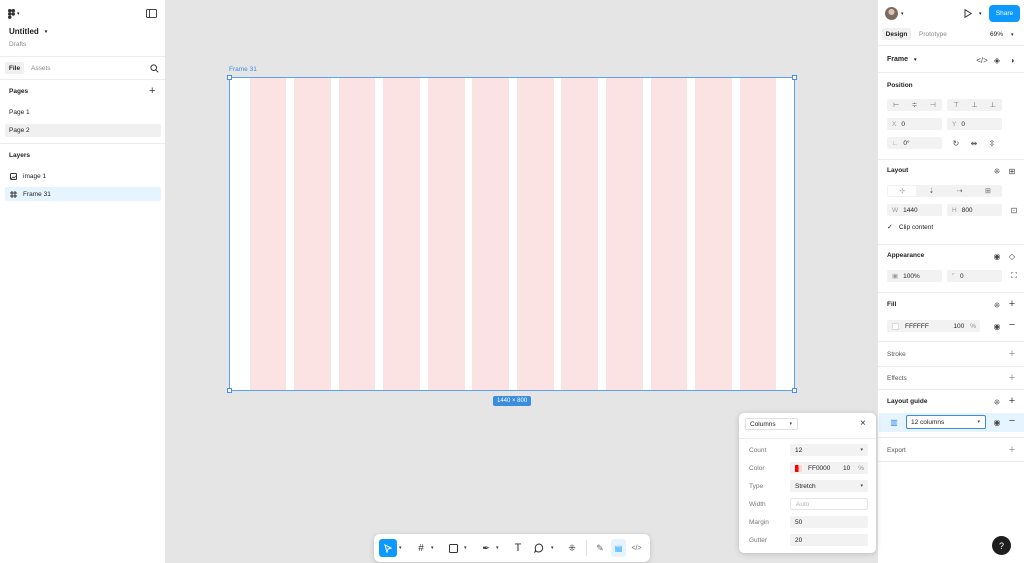  Describe the element at coordinates (83, 112) in the screenshot. I see `page-item: Page 1` at that location.